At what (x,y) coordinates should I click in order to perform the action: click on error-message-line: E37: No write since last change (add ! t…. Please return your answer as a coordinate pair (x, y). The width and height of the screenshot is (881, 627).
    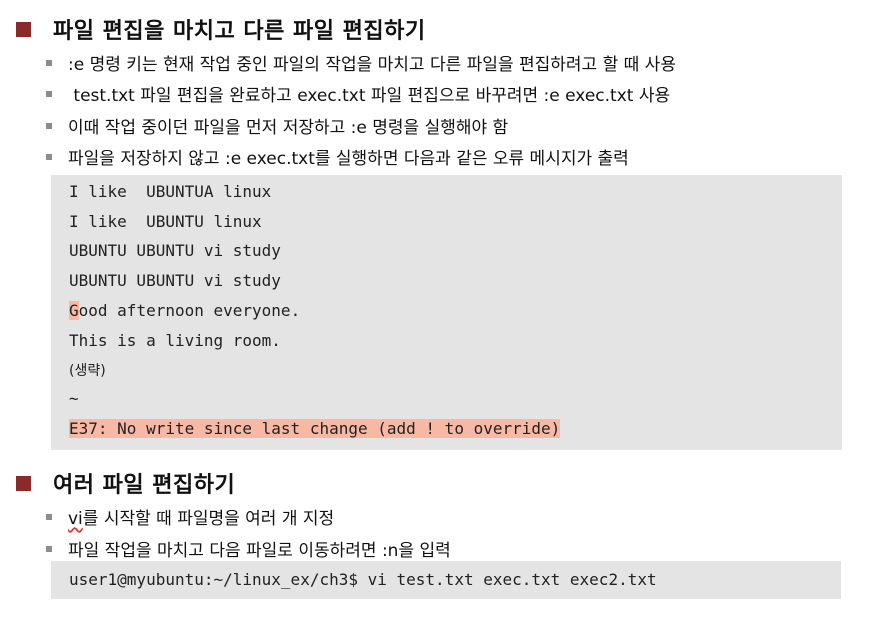
    Looking at the image, I should click on (315, 428).